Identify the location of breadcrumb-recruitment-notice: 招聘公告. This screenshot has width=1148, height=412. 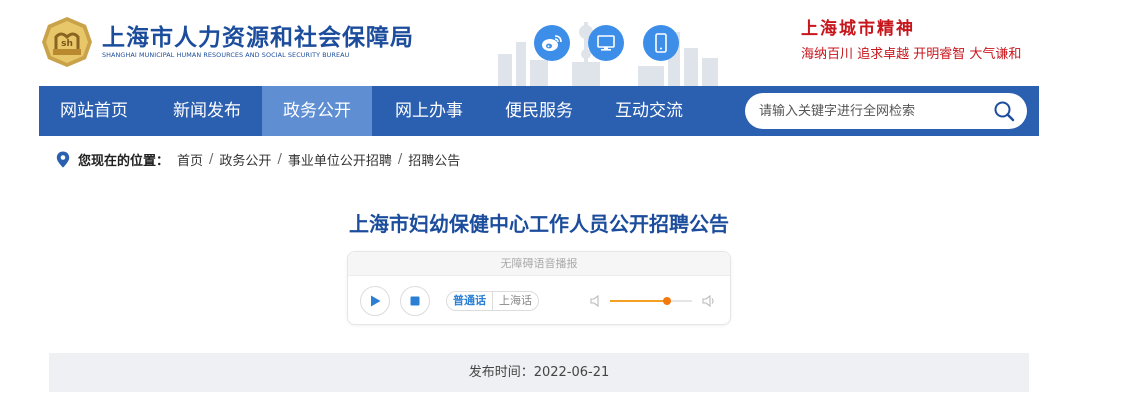
(434, 159).